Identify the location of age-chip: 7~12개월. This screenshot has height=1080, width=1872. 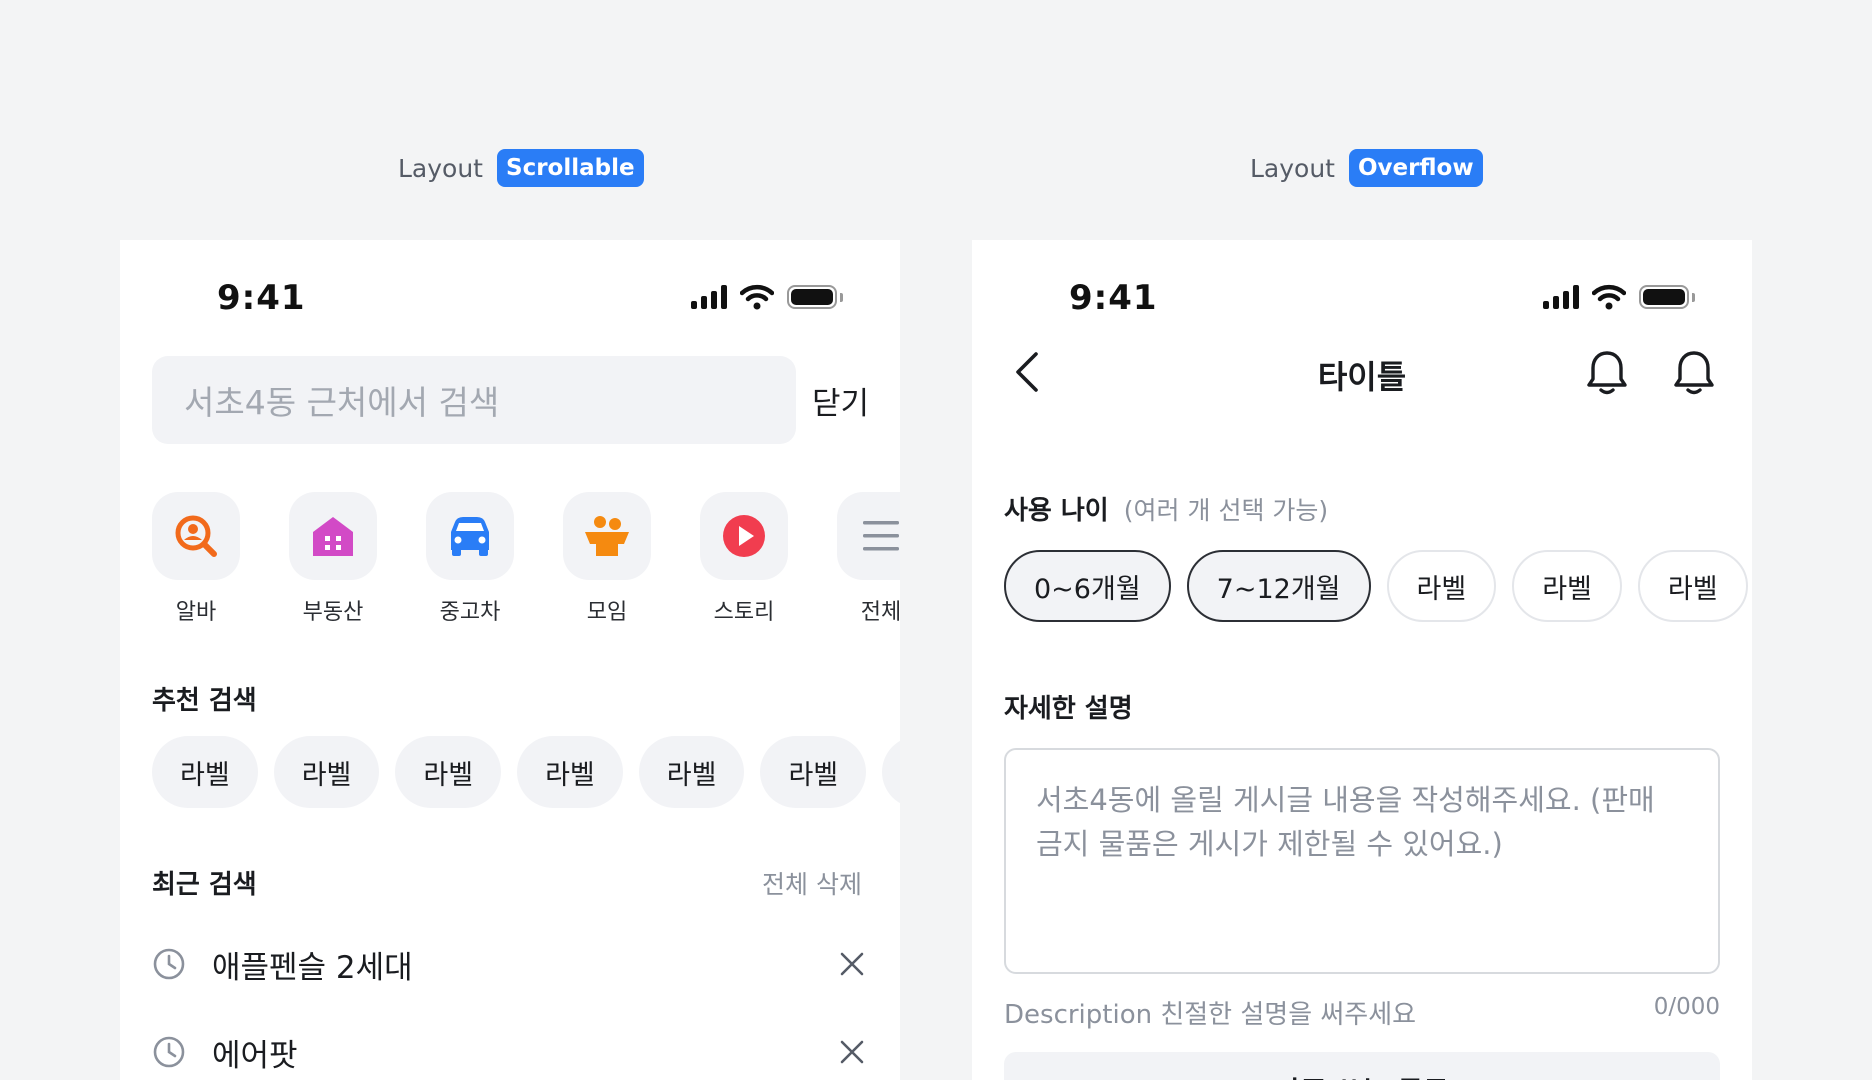
(1278, 586).